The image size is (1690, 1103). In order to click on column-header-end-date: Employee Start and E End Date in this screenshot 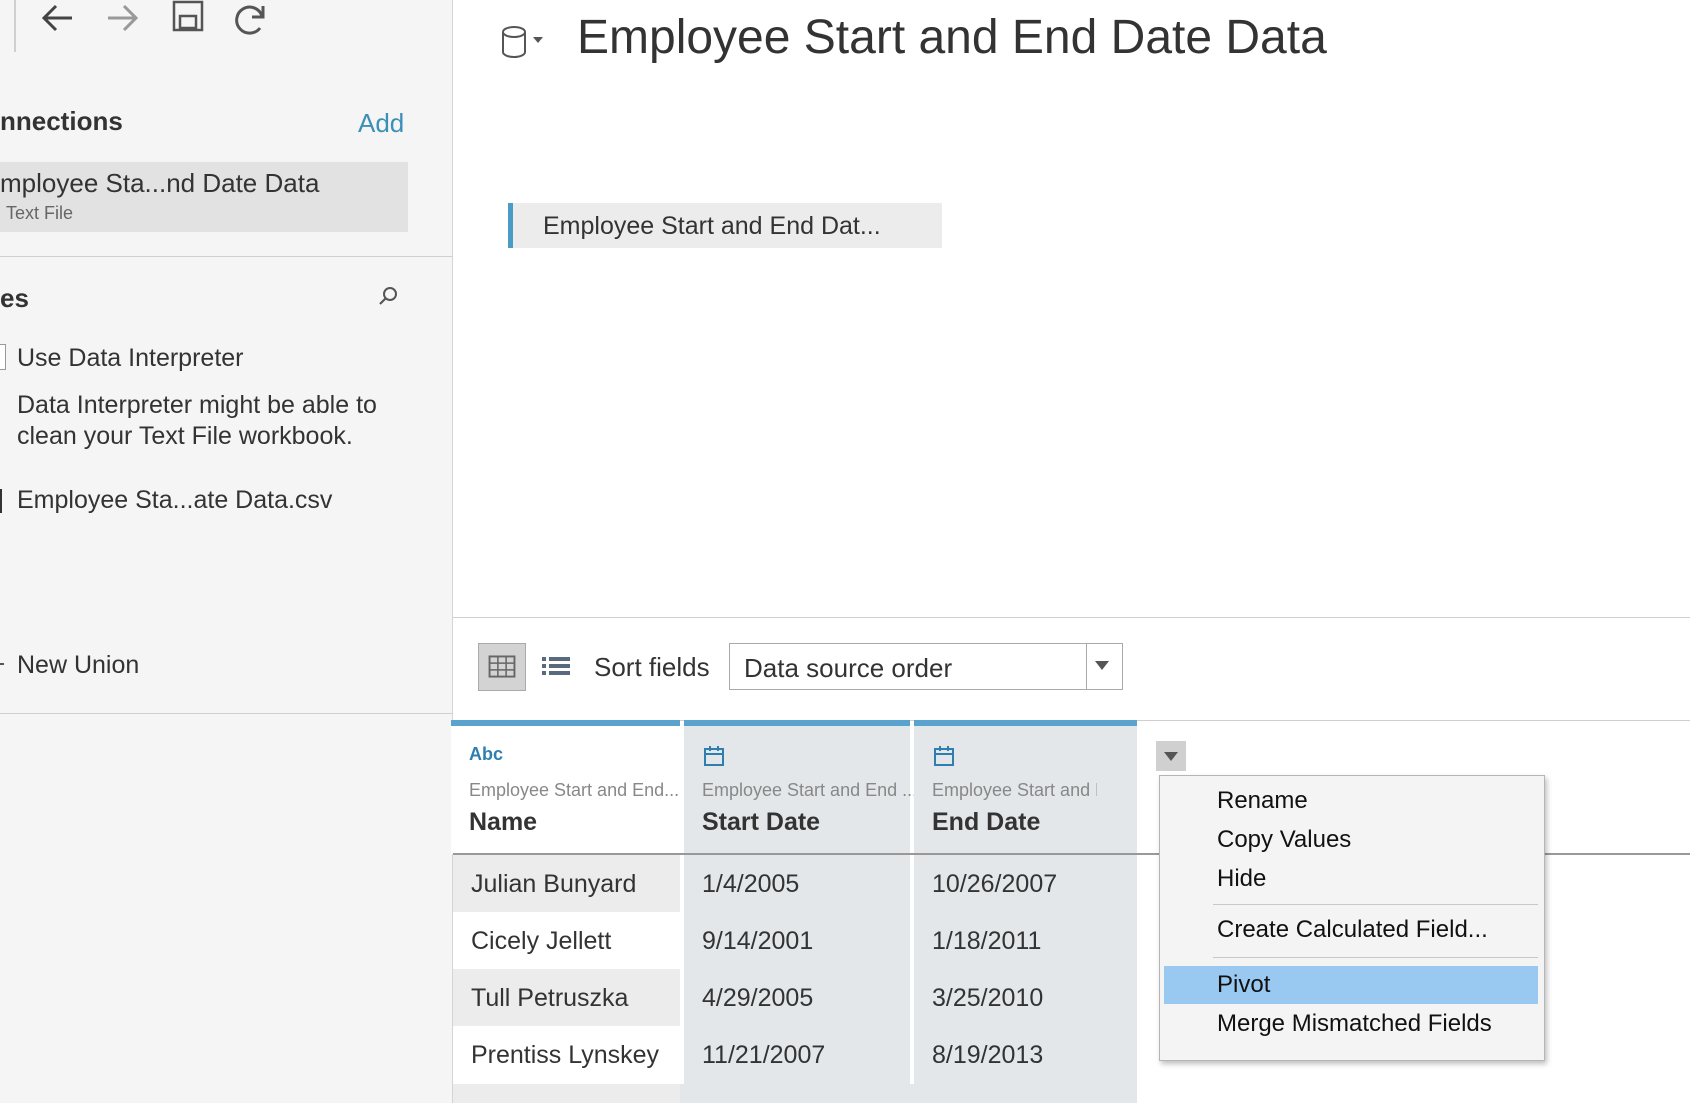, I will do `click(1025, 790)`.